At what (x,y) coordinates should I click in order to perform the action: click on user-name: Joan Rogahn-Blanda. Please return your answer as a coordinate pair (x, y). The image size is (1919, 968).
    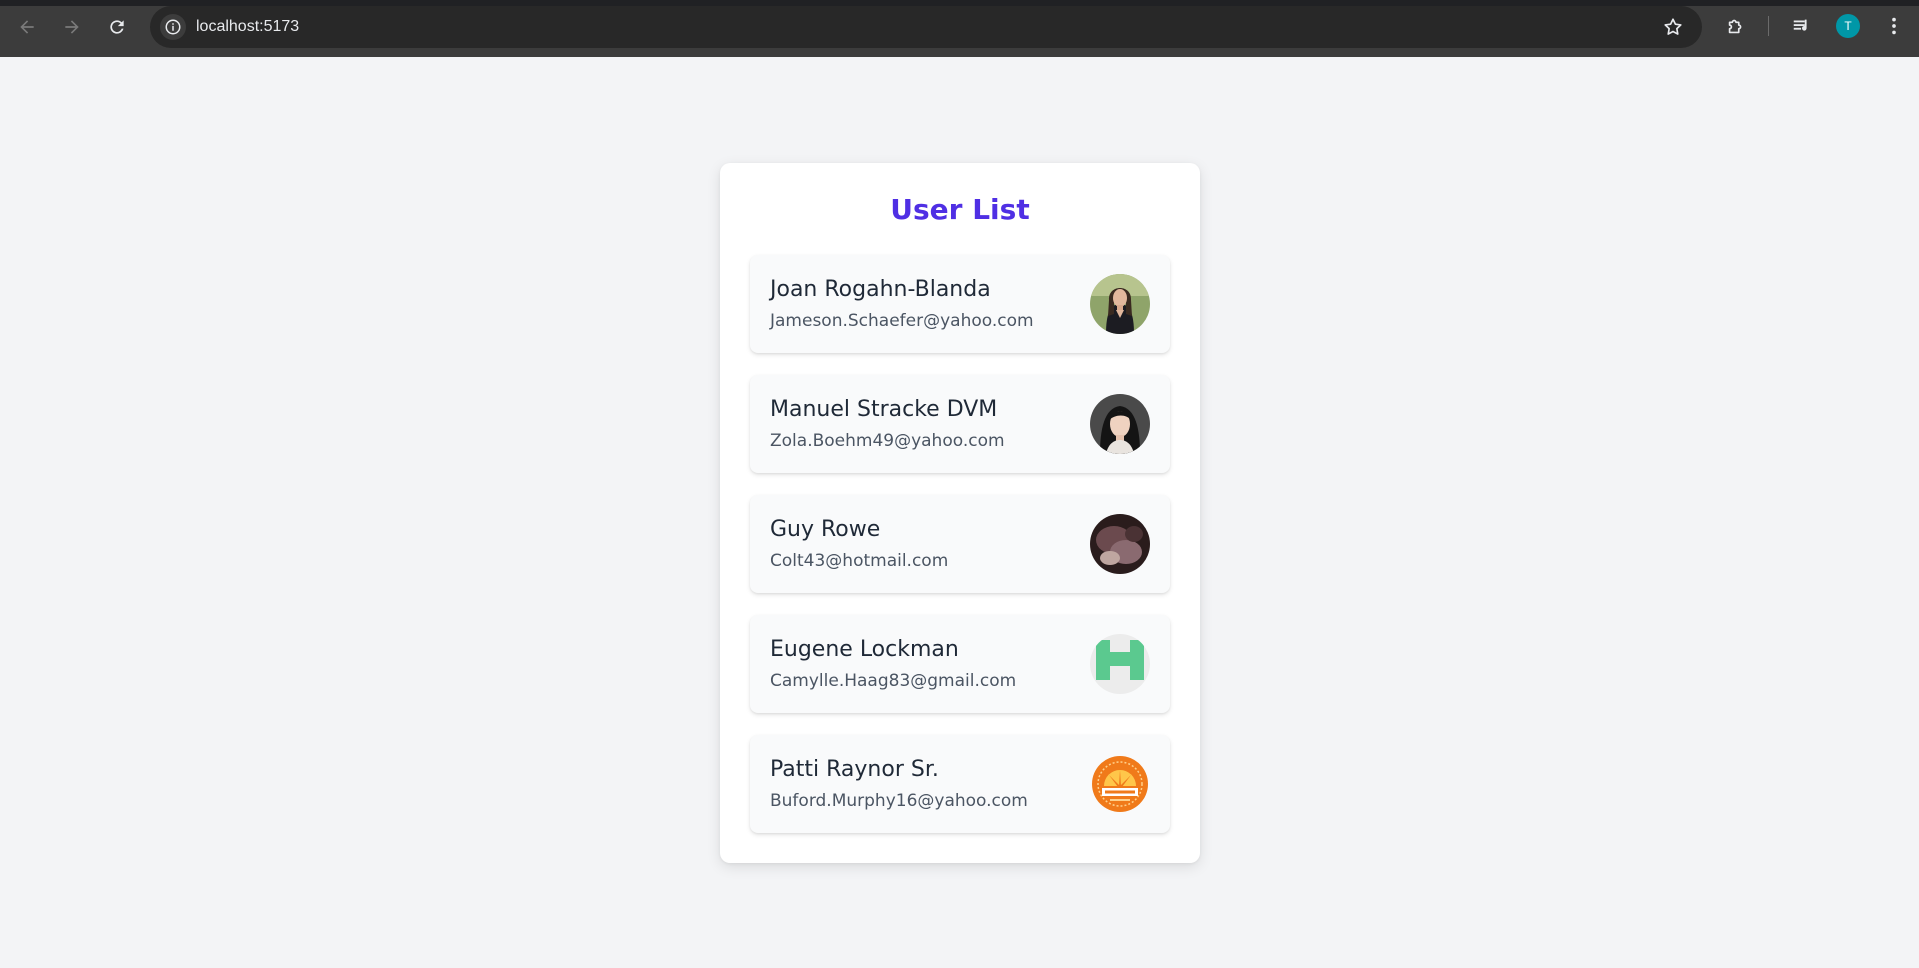
    Looking at the image, I should click on (880, 289).